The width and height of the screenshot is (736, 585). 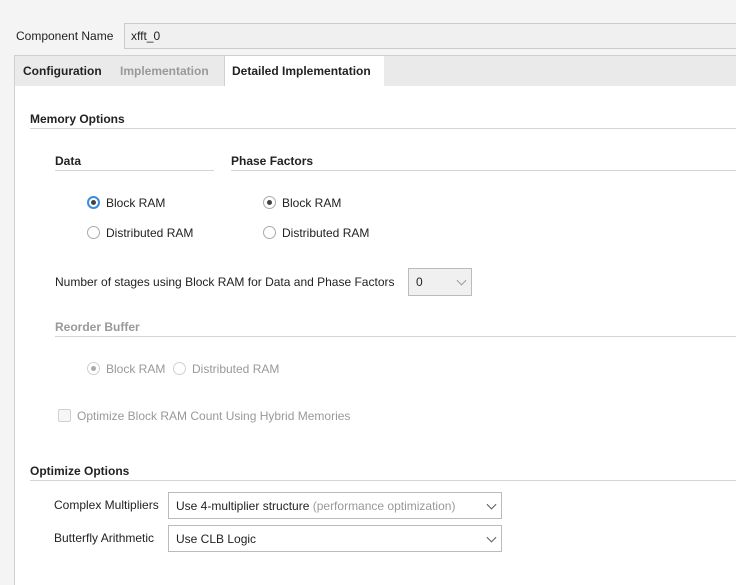 What do you see at coordinates (104, 538) in the screenshot?
I see `butterfly-arithmetic-label: Butterfly Arithmetic` at bounding box center [104, 538].